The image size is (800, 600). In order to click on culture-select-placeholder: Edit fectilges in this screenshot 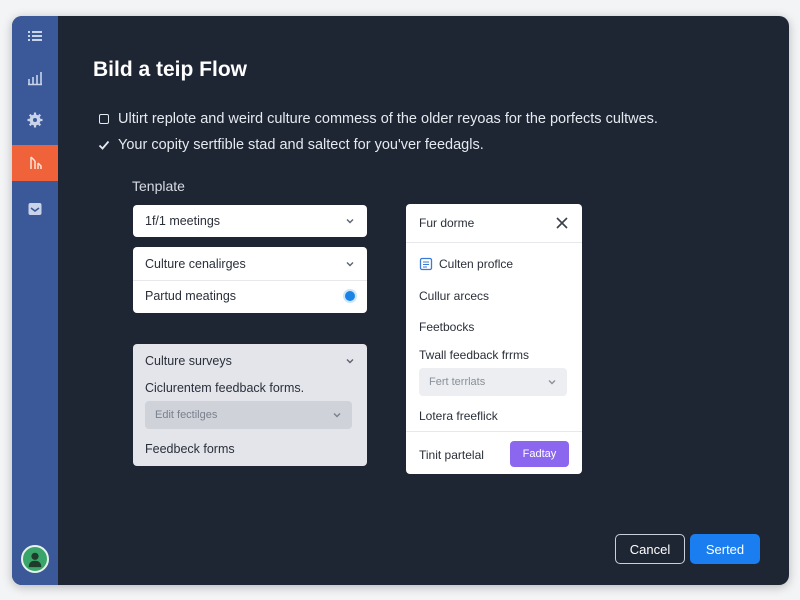, I will do `click(186, 415)`.